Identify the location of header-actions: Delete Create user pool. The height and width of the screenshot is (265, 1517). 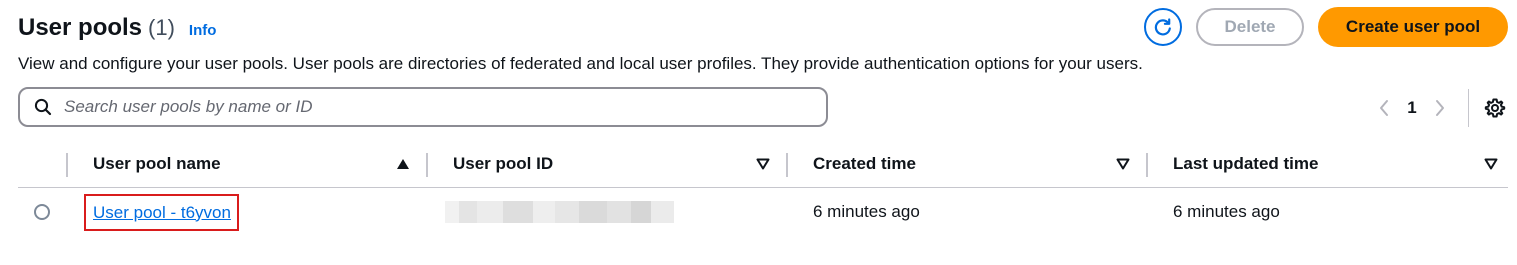
(1326, 27).